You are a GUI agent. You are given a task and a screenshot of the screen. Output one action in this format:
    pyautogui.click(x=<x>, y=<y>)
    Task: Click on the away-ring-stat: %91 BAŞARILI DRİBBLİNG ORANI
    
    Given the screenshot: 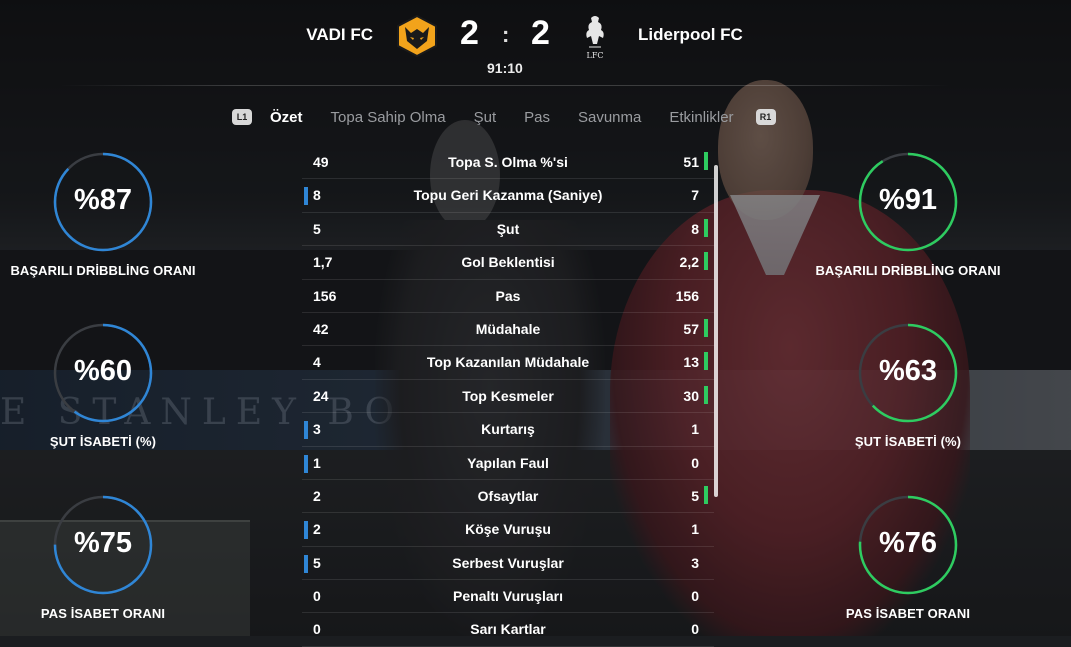 What is the action you would take?
    pyautogui.click(x=908, y=214)
    